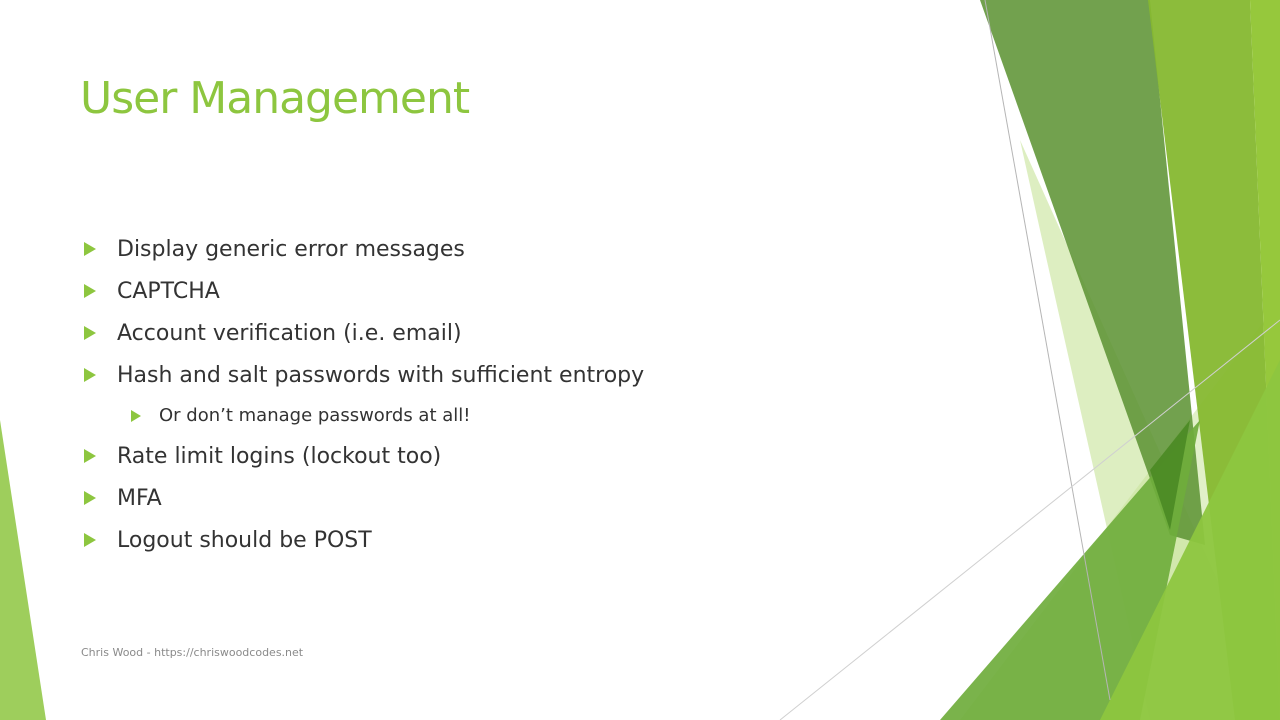 The height and width of the screenshot is (720, 1280). What do you see at coordinates (192, 652) in the screenshot?
I see `slide-footer: Chris Wood - https://chriswoodcodes.net` at bounding box center [192, 652].